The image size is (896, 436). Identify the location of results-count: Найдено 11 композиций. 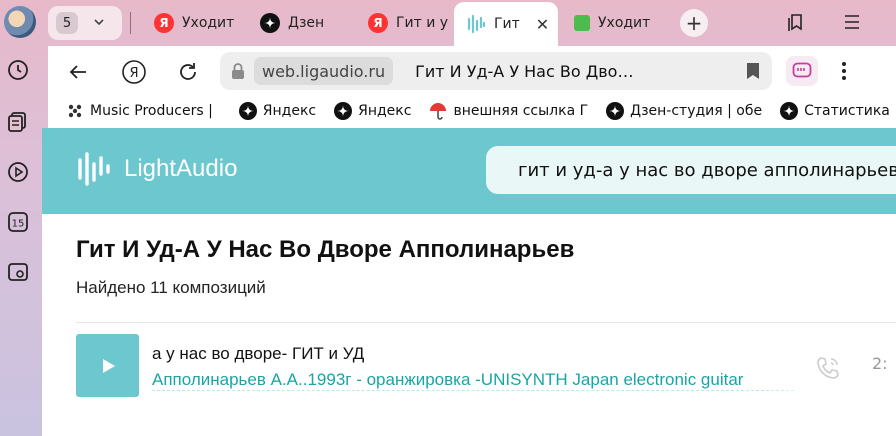
(171, 287).